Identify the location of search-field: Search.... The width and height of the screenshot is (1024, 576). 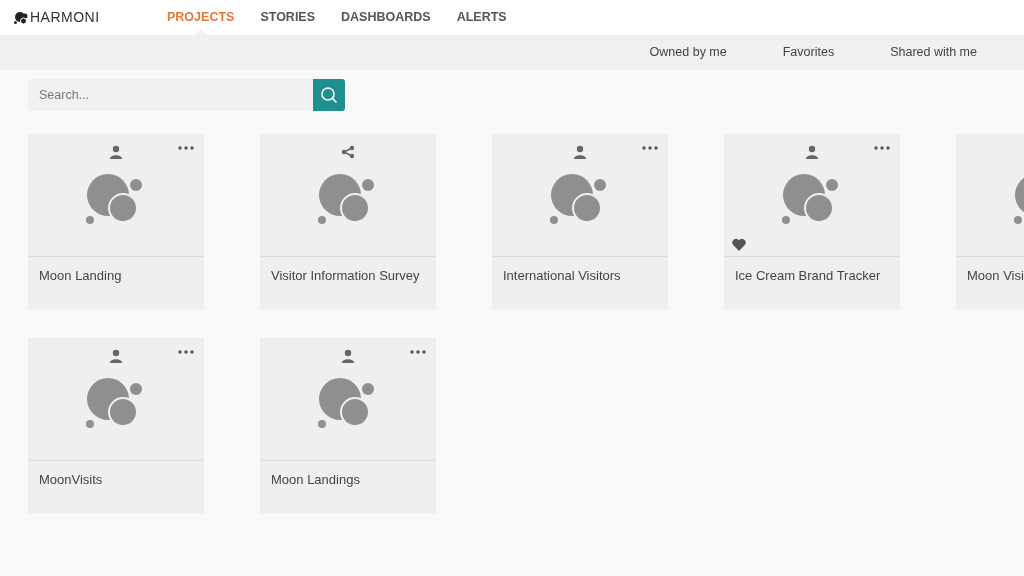
(170, 95).